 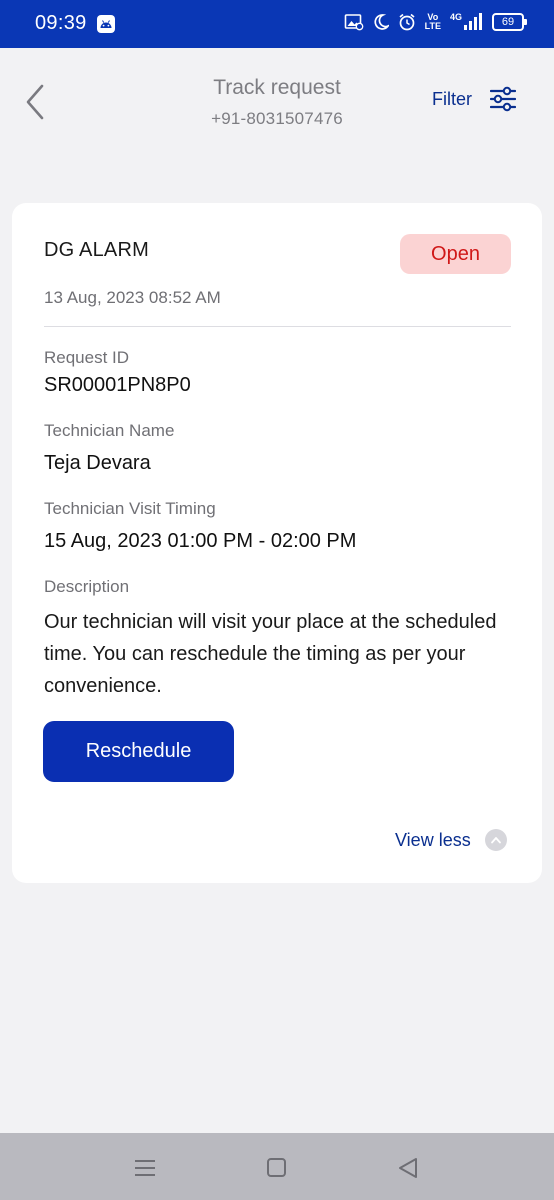 I want to click on square-icon, so click(x=276, y=1167).